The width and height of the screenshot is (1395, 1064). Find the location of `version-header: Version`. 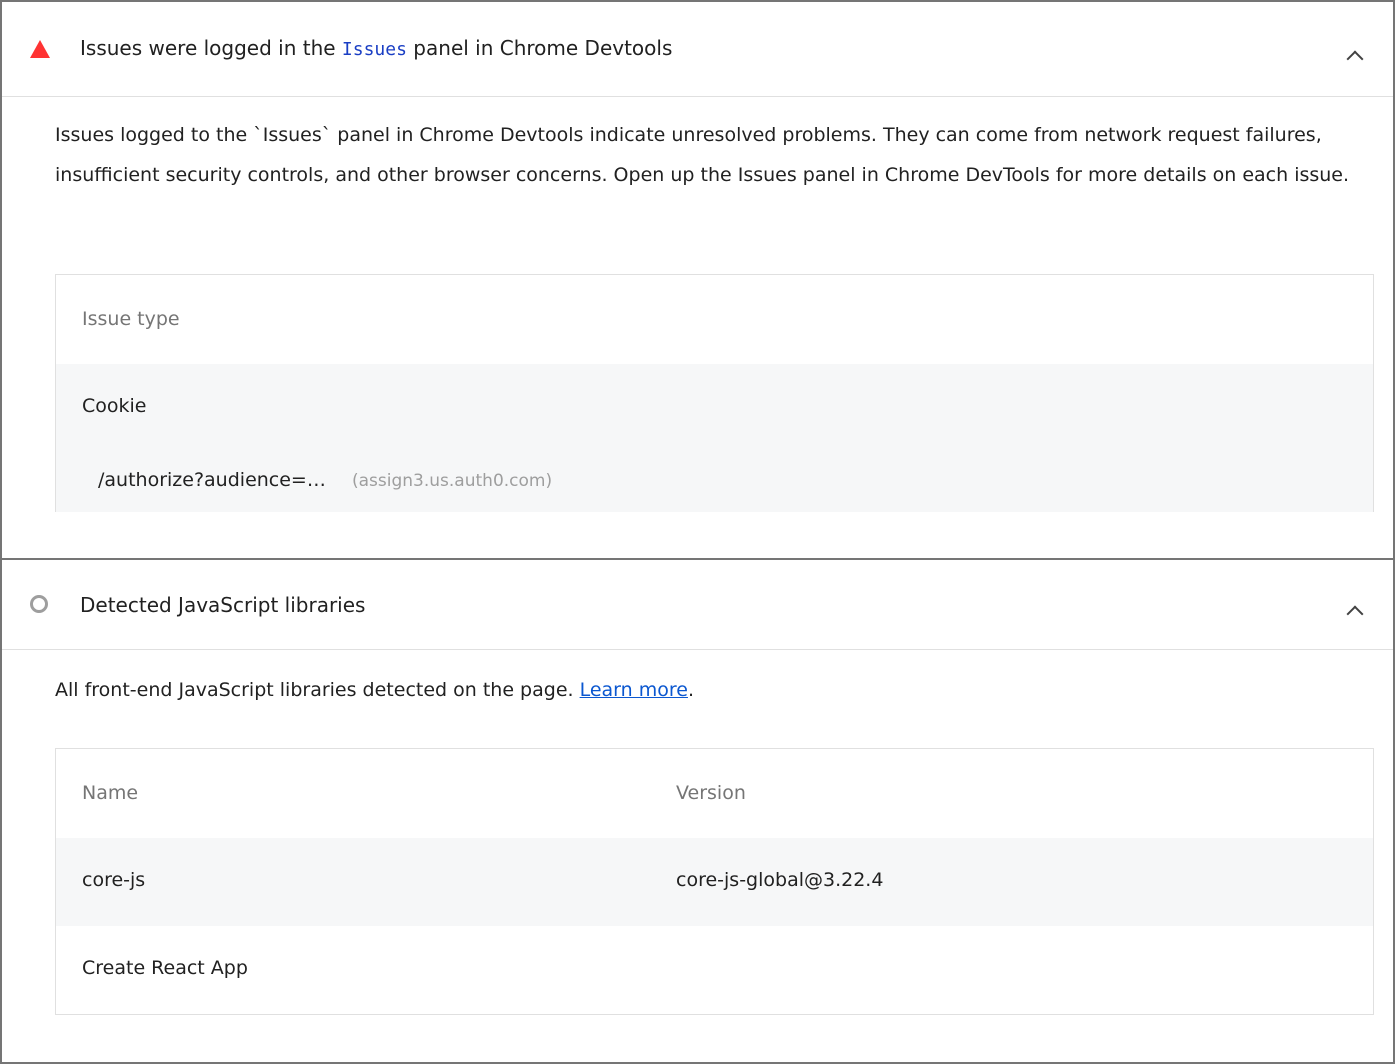

version-header: Version is located at coordinates (711, 793).